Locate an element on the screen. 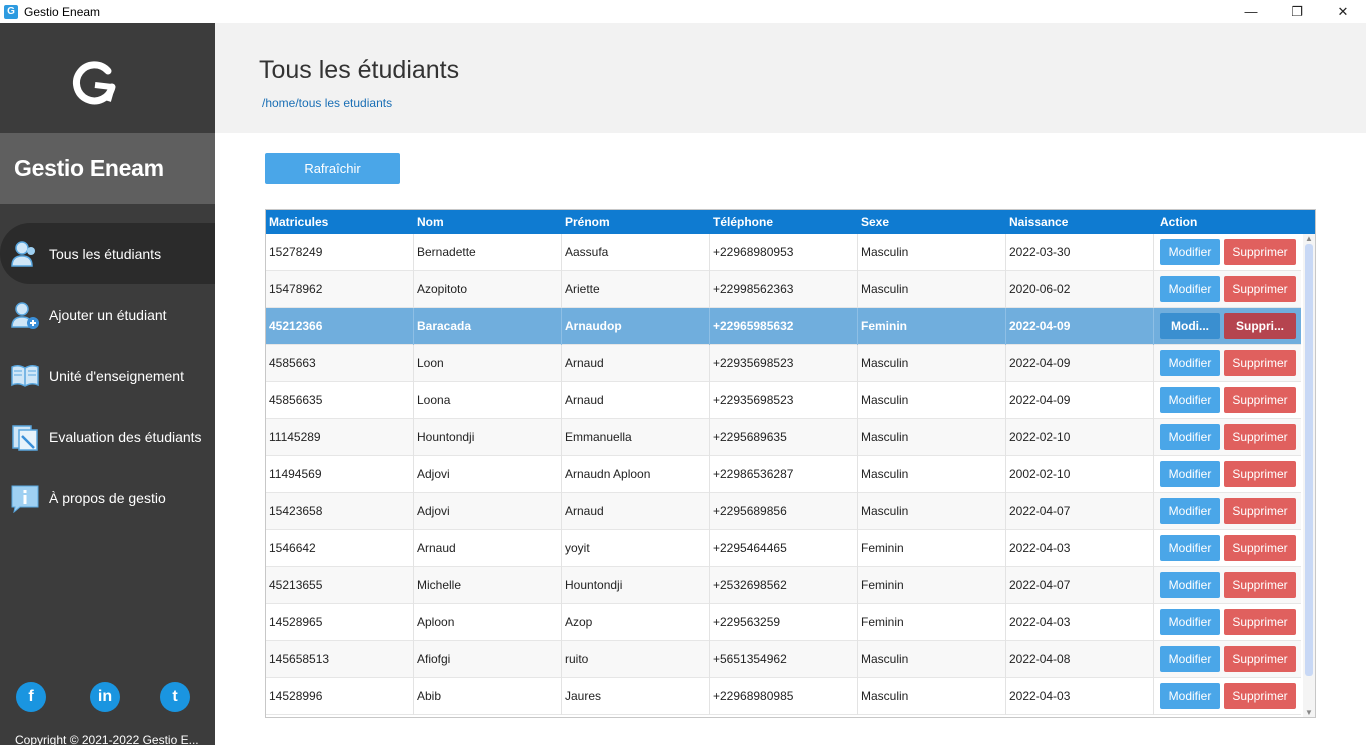  book-icon is located at coordinates (25, 376).